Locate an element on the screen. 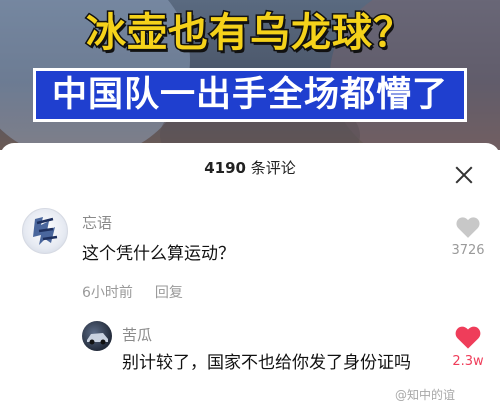 This screenshot has height=410, width=500. comment-username: 苦瓜 is located at coordinates (137, 334).